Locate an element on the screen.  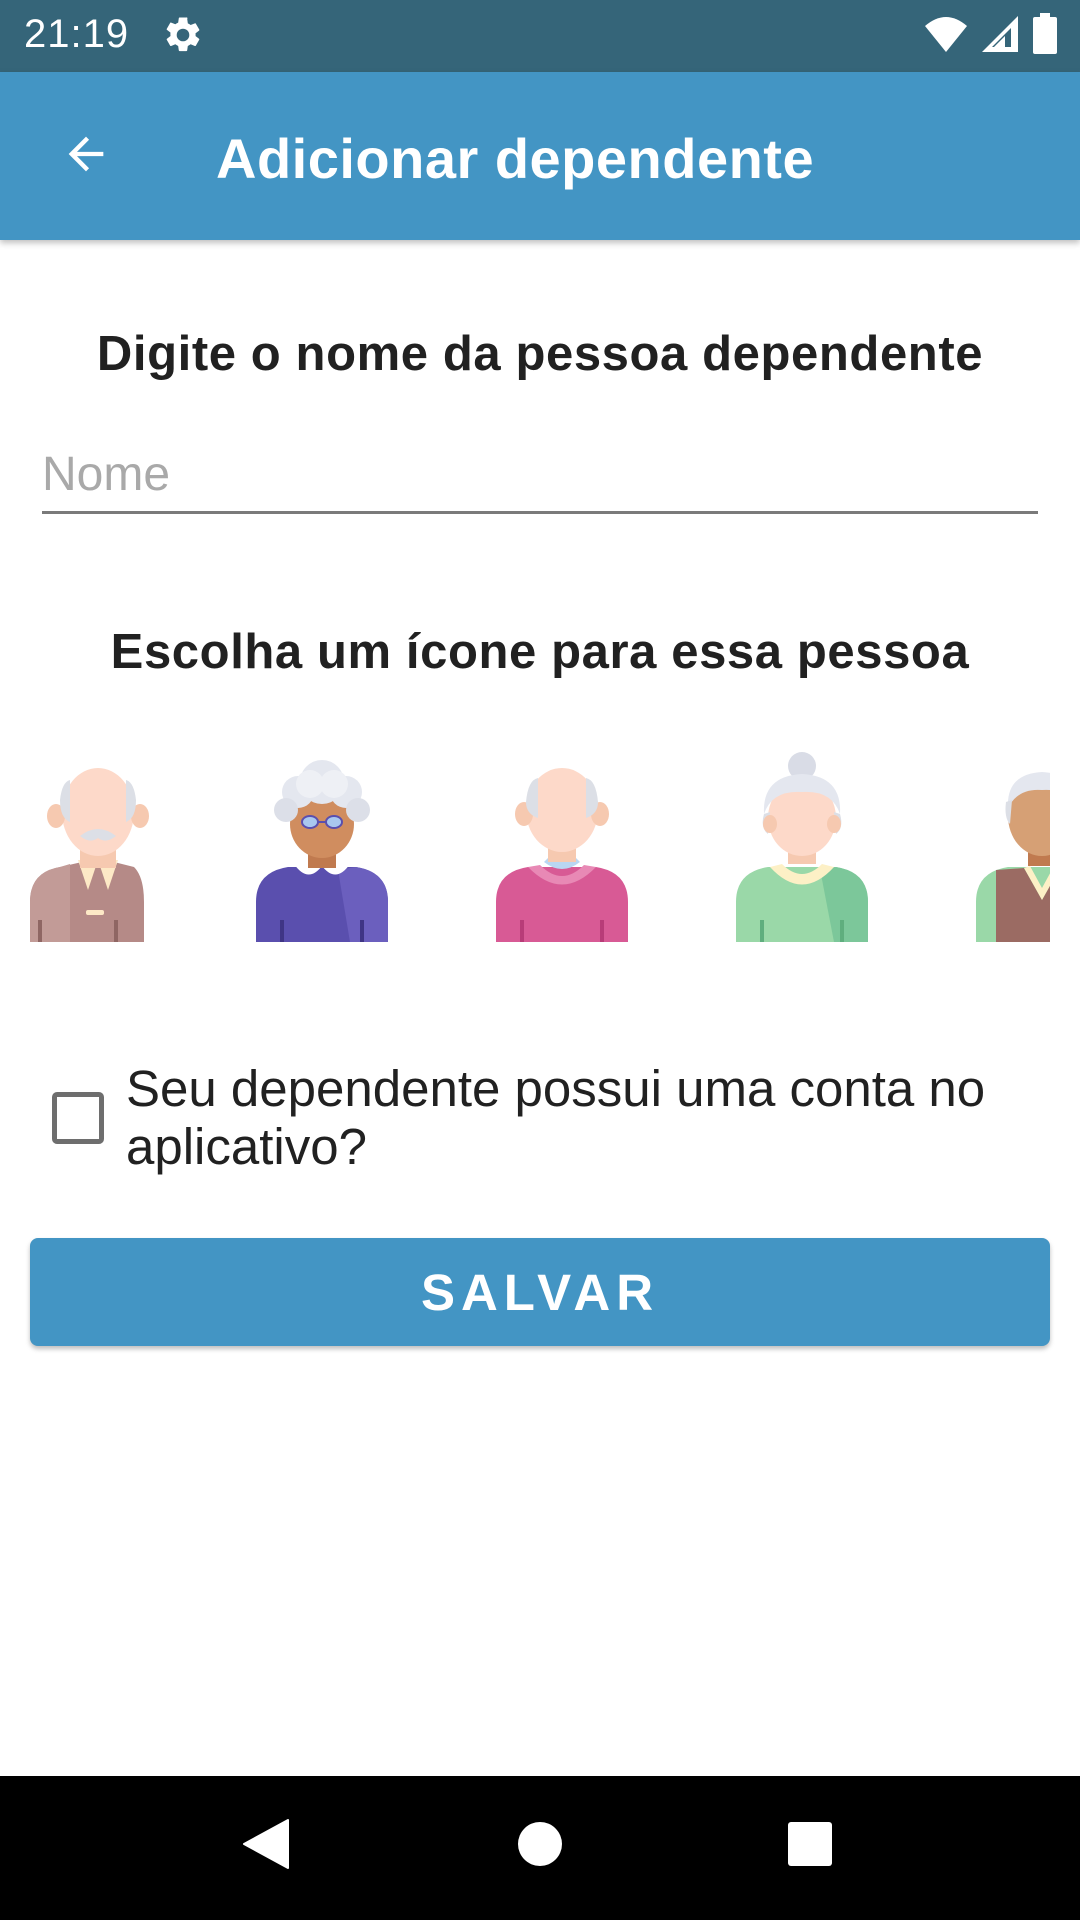
status-time: 21:19 is located at coordinates (77, 34).